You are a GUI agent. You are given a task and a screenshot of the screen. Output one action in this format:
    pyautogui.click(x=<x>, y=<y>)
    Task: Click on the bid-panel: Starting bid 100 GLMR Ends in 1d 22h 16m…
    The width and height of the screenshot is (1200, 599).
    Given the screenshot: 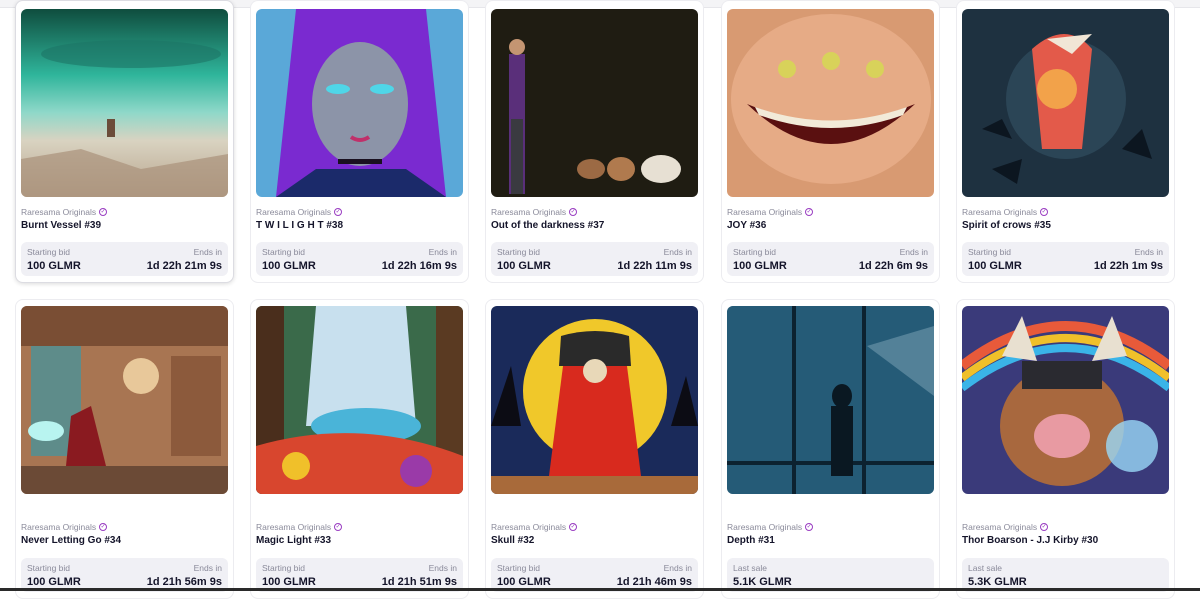 What is the action you would take?
    pyautogui.click(x=359, y=259)
    